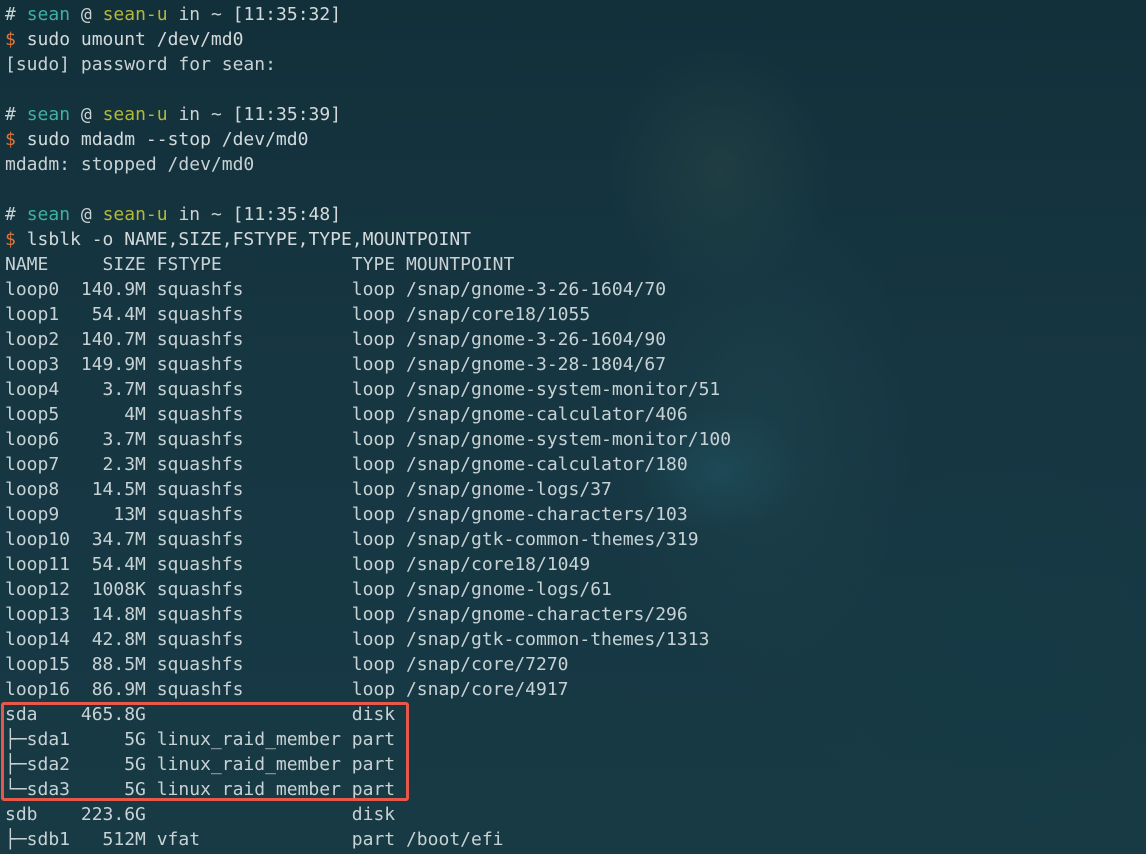 Image resolution: width=1146 pixels, height=854 pixels. I want to click on prompt-line: # sean @ sean-u in ~ [11:35:32], so click(575, 14).